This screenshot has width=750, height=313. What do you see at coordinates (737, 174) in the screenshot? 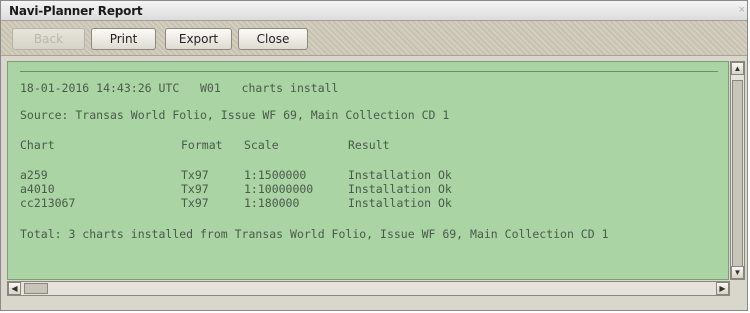
I see `vertical-scroll-thumb` at bounding box center [737, 174].